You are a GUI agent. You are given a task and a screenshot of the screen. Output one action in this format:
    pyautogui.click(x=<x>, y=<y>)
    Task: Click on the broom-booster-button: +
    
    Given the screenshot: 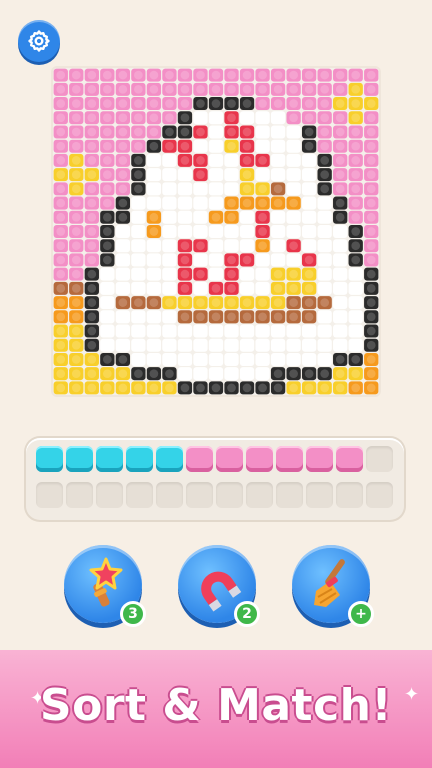 What is the action you would take?
    pyautogui.click(x=333, y=586)
    